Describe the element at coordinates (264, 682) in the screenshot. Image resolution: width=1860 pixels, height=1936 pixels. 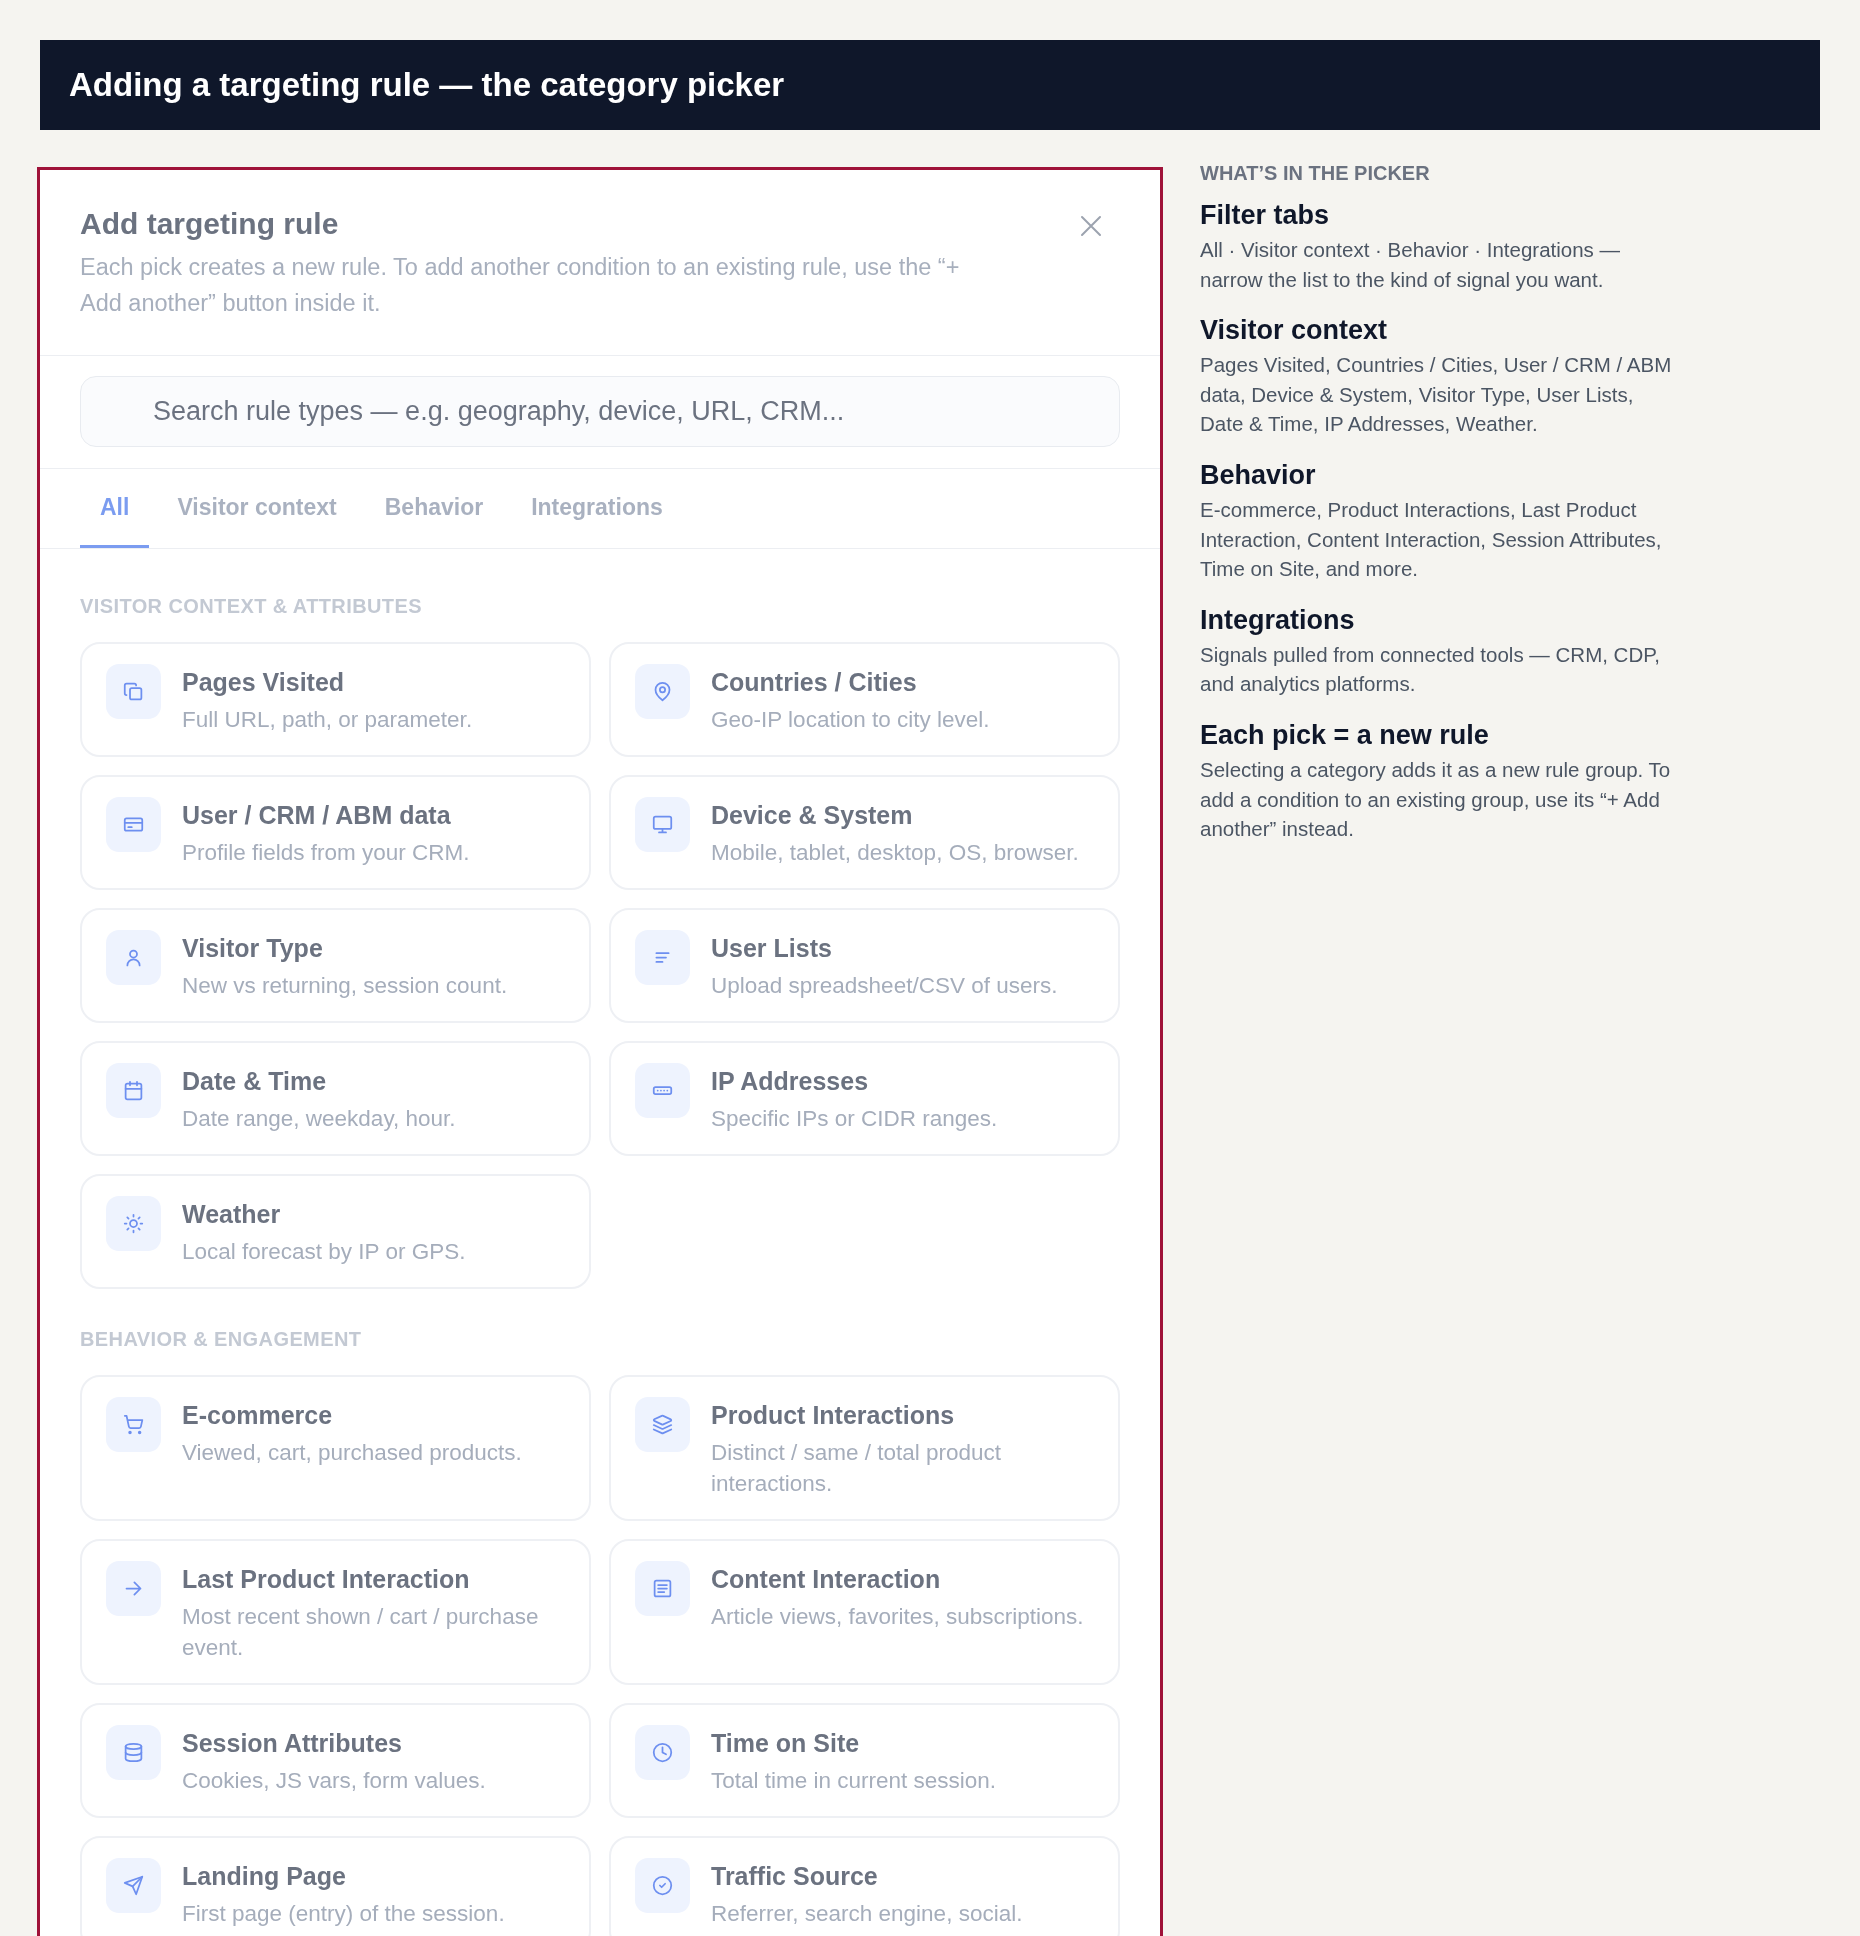
I see `card-title: Pages Visited` at that location.